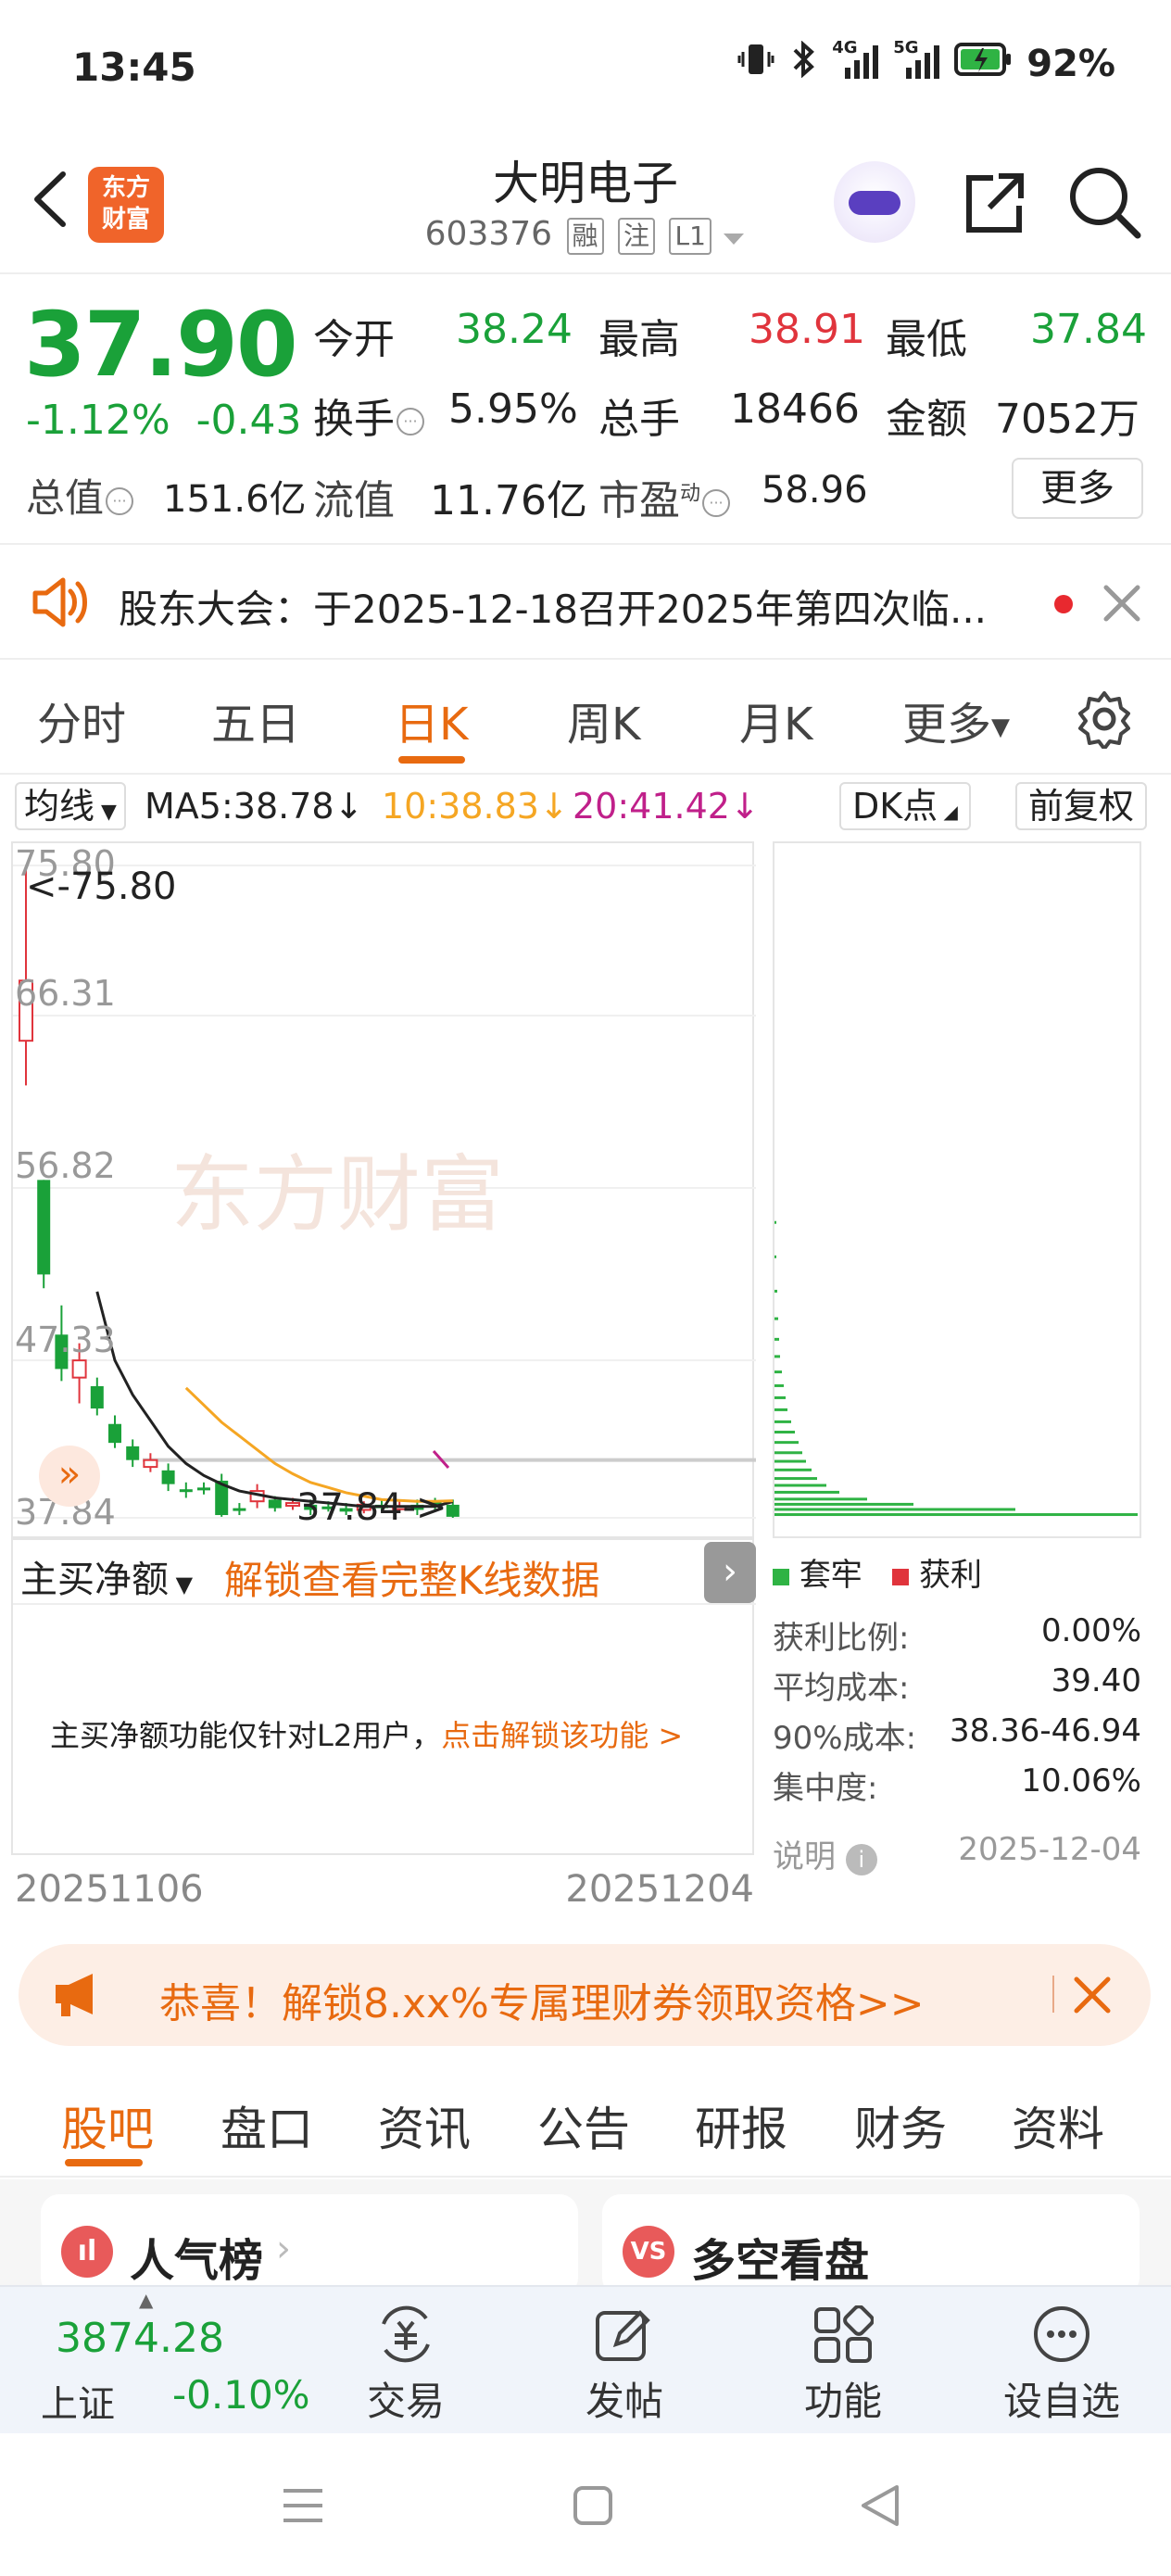 This screenshot has width=1171, height=2576. Describe the element at coordinates (871, 2245) in the screenshot. I see `bull-bear-card: VS 多空看盘` at that location.